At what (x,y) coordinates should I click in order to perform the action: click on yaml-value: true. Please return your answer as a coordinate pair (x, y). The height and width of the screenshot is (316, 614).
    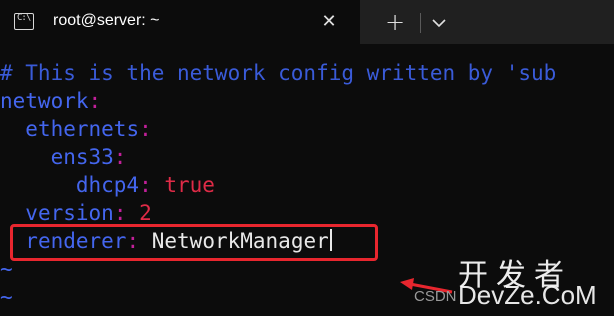
    Looking at the image, I should click on (183, 185).